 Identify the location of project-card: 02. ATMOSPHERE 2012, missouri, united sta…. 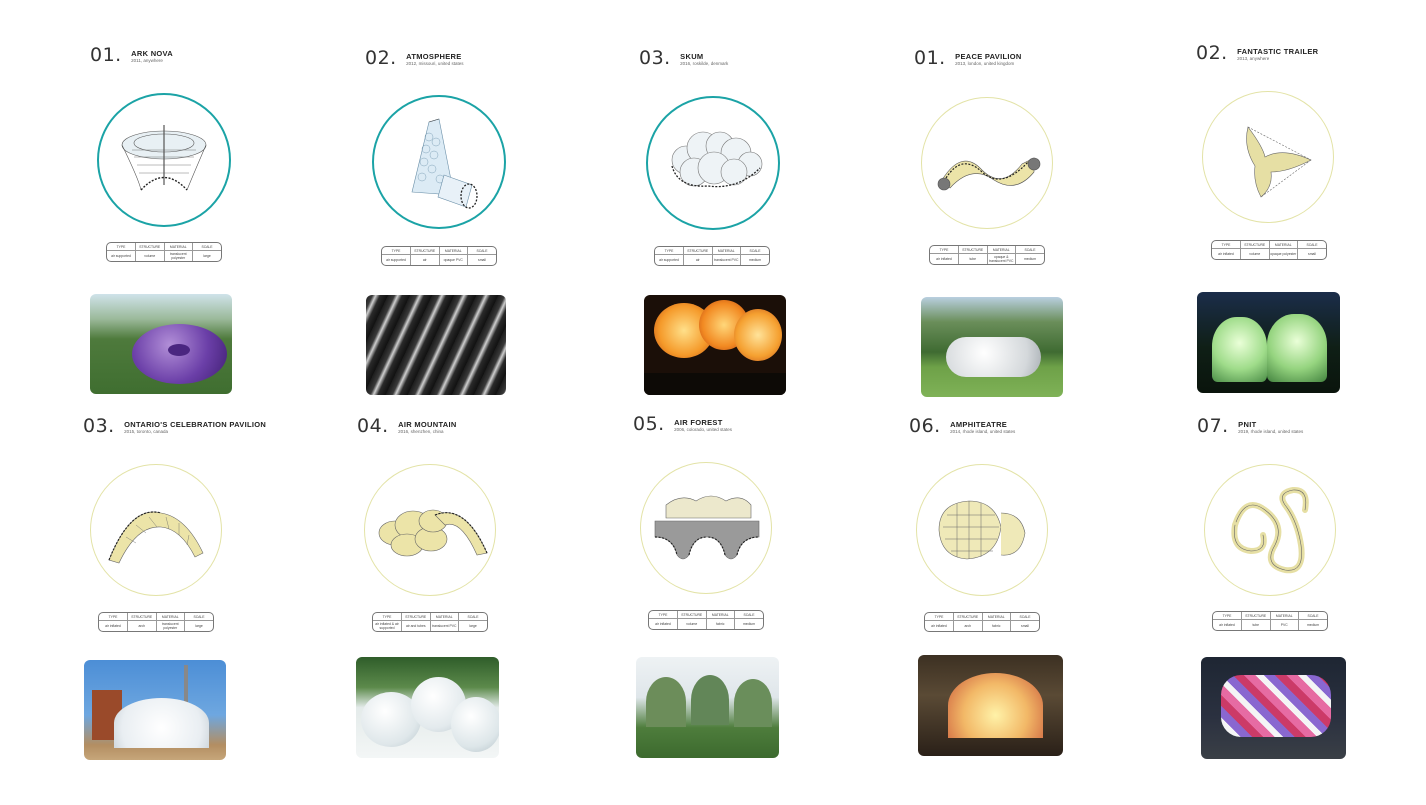
(495, 232).